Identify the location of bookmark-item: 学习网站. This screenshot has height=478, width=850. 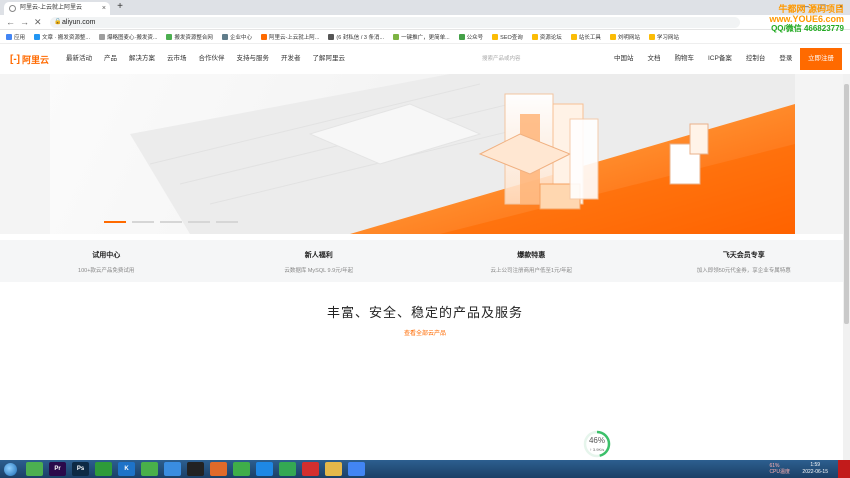
(663, 37).